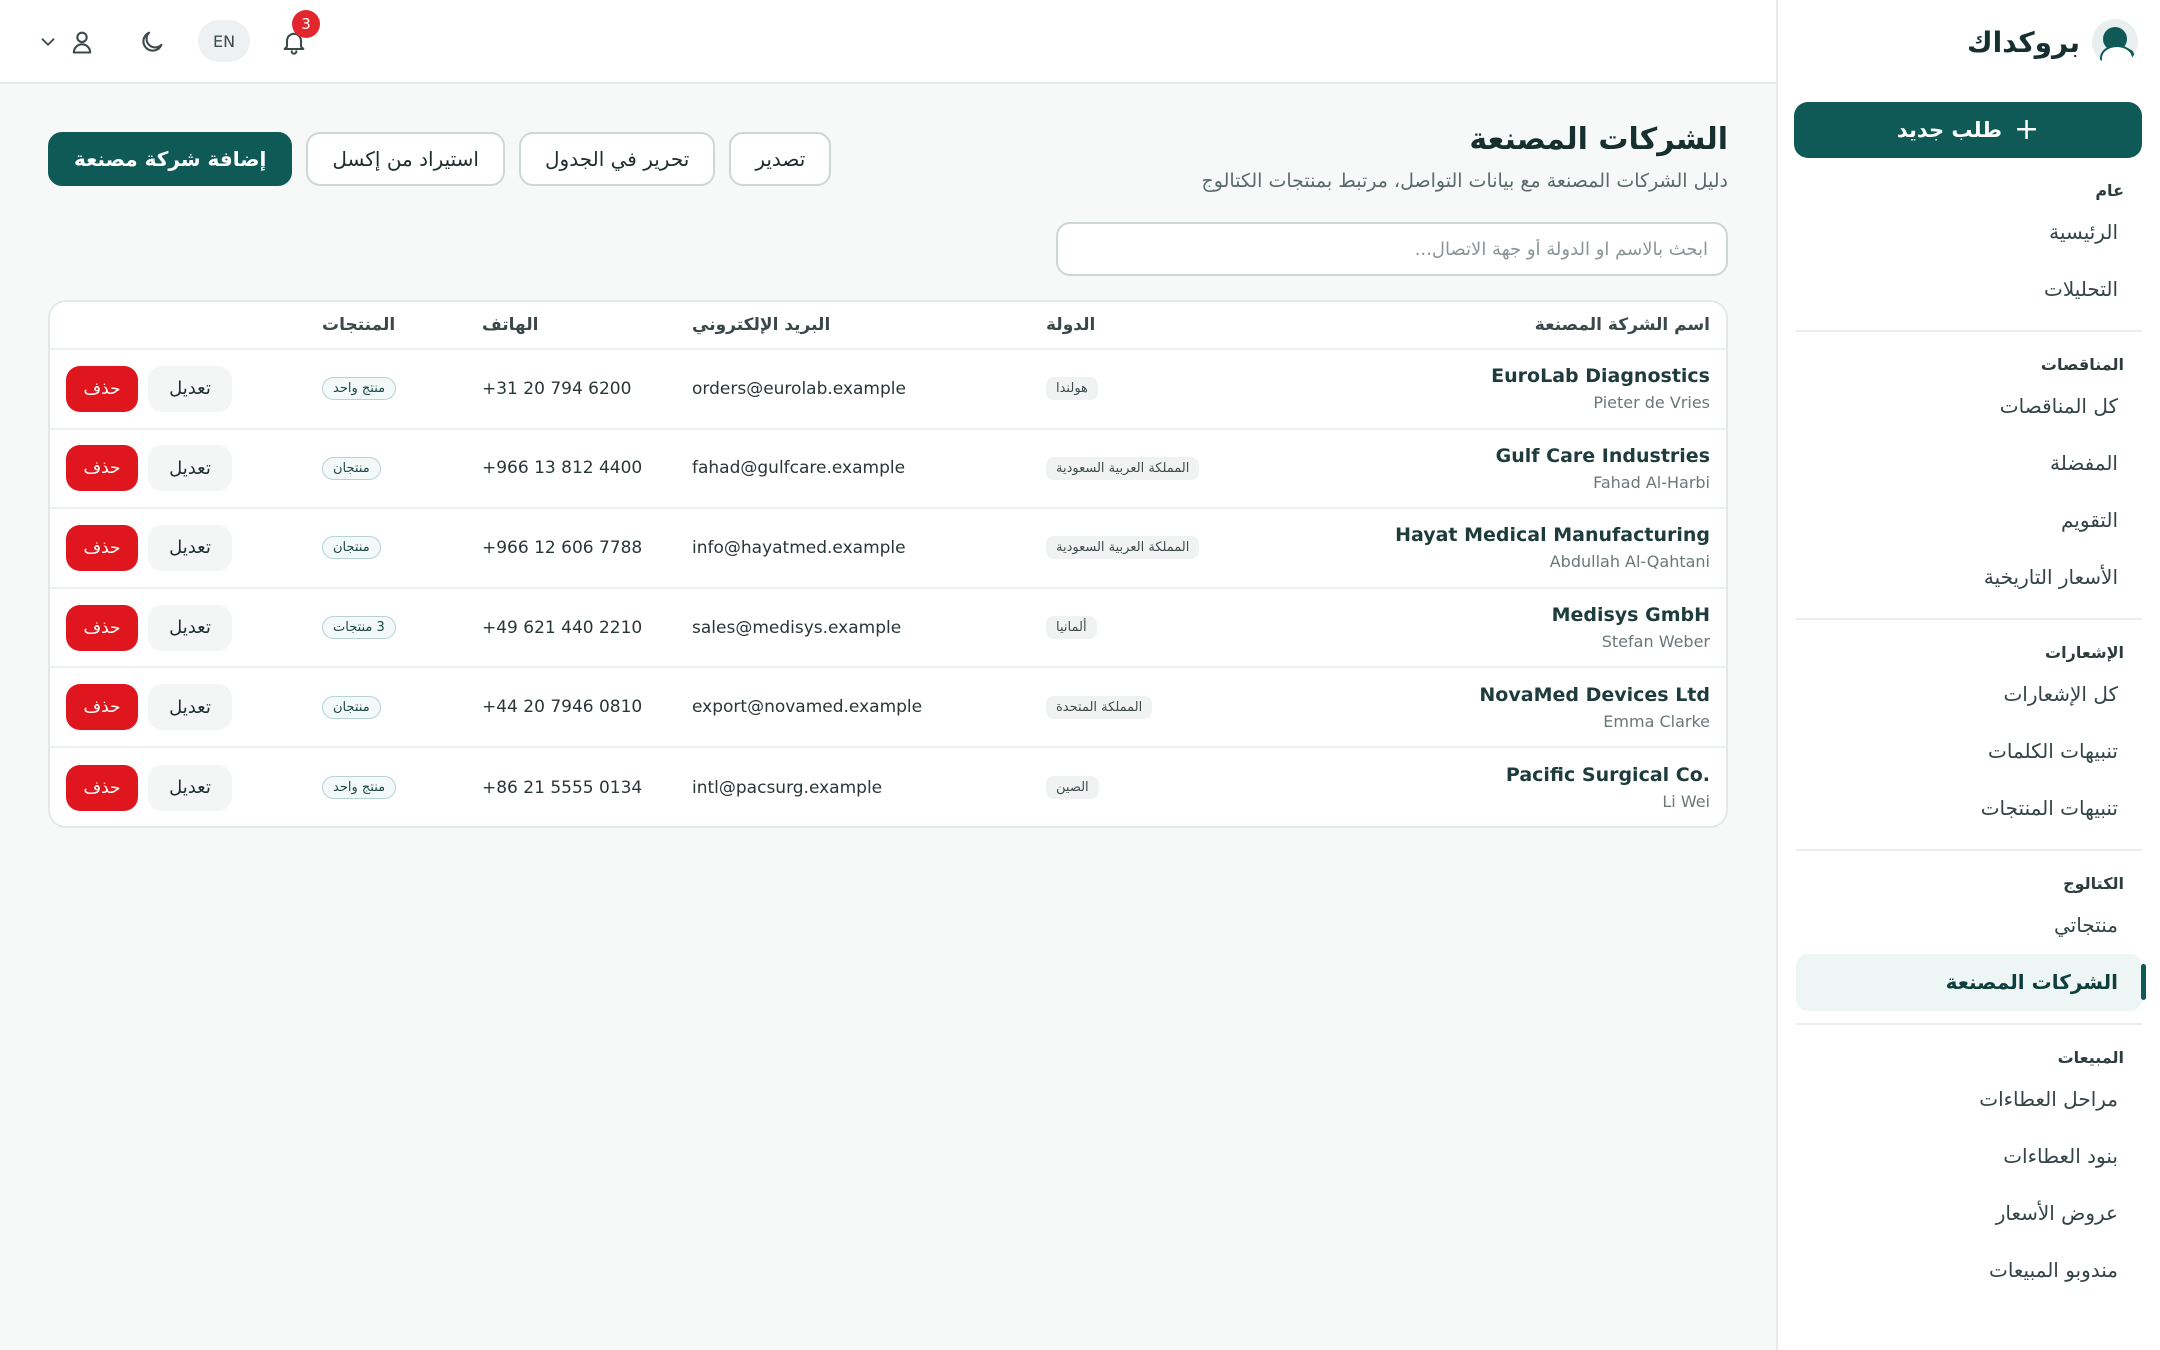 This screenshot has height=1350, width=2160. What do you see at coordinates (1181, 389) in the screenshot?
I see `country-cell: هولندا` at bounding box center [1181, 389].